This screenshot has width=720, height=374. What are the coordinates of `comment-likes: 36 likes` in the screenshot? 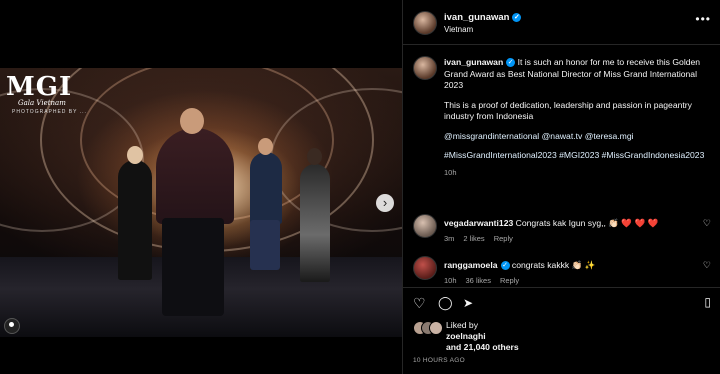 It's located at (478, 280).